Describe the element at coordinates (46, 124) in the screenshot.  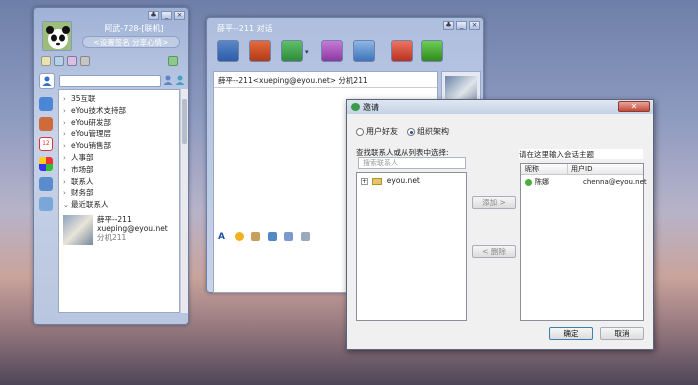
I see `board-icon` at that location.